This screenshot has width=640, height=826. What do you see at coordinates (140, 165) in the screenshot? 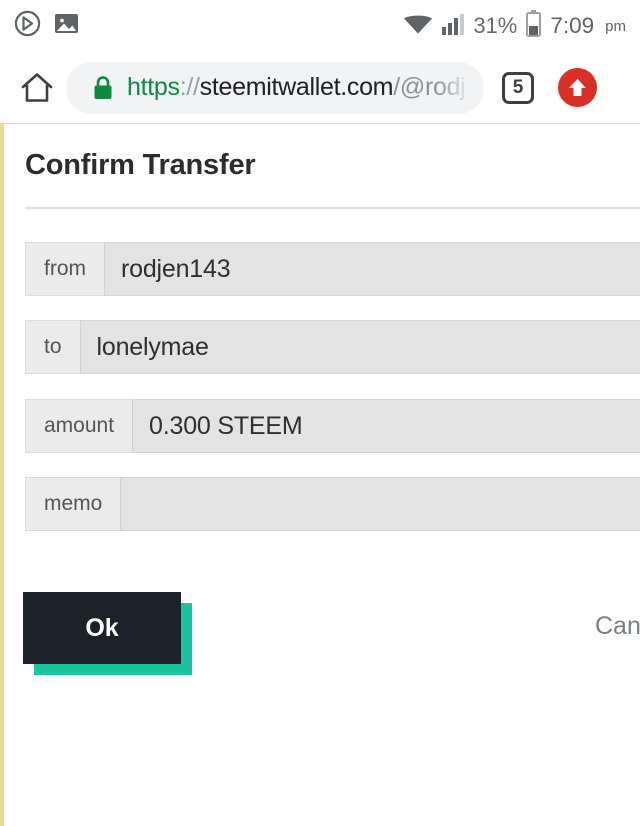
I see `page-title: Confirm Transfer` at bounding box center [140, 165].